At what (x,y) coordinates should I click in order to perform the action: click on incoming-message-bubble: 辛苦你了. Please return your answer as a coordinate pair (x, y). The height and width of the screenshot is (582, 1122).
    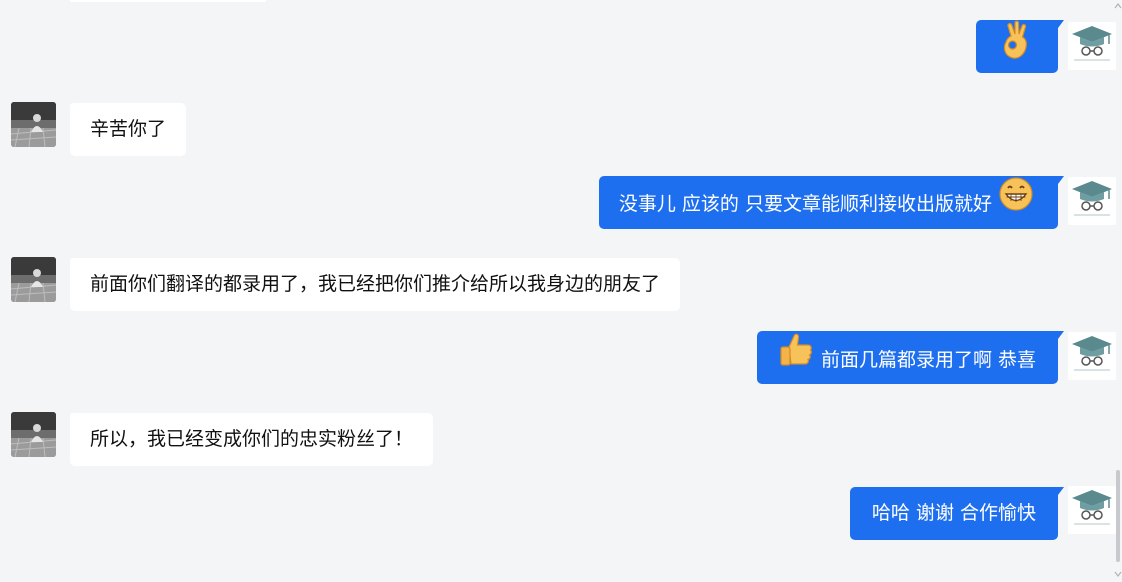
    Looking at the image, I should click on (128, 129).